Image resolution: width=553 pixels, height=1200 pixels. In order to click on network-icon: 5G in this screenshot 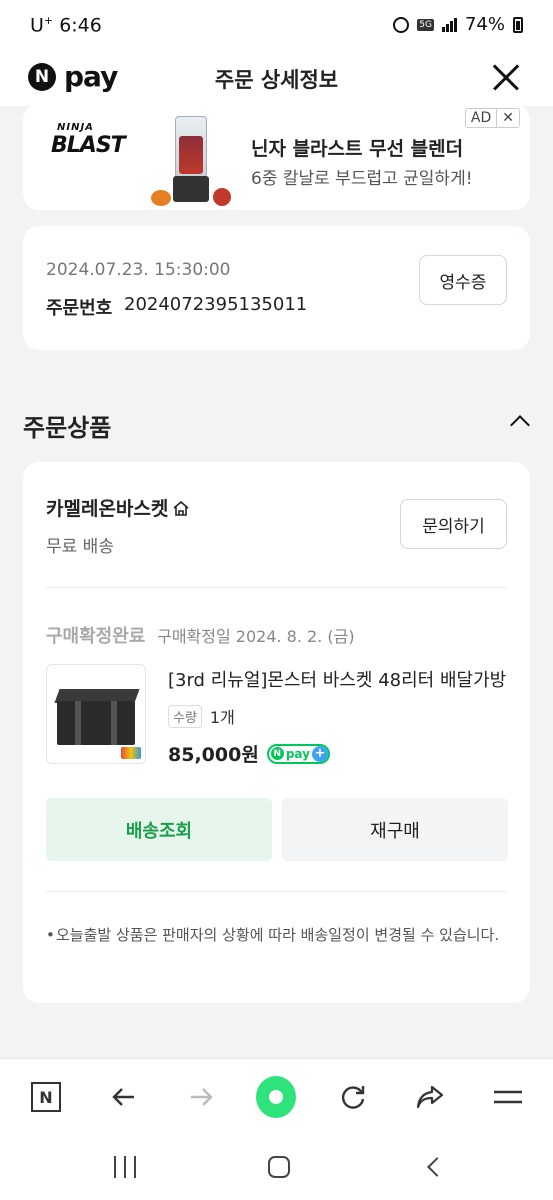, I will do `click(425, 24)`.